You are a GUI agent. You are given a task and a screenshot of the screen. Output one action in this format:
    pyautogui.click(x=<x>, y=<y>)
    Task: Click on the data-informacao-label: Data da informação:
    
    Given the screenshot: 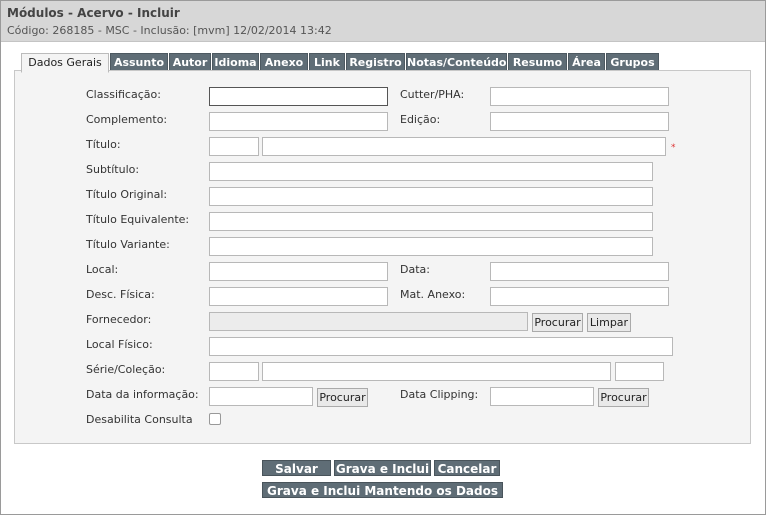 What is the action you would take?
    pyautogui.click(x=142, y=394)
    